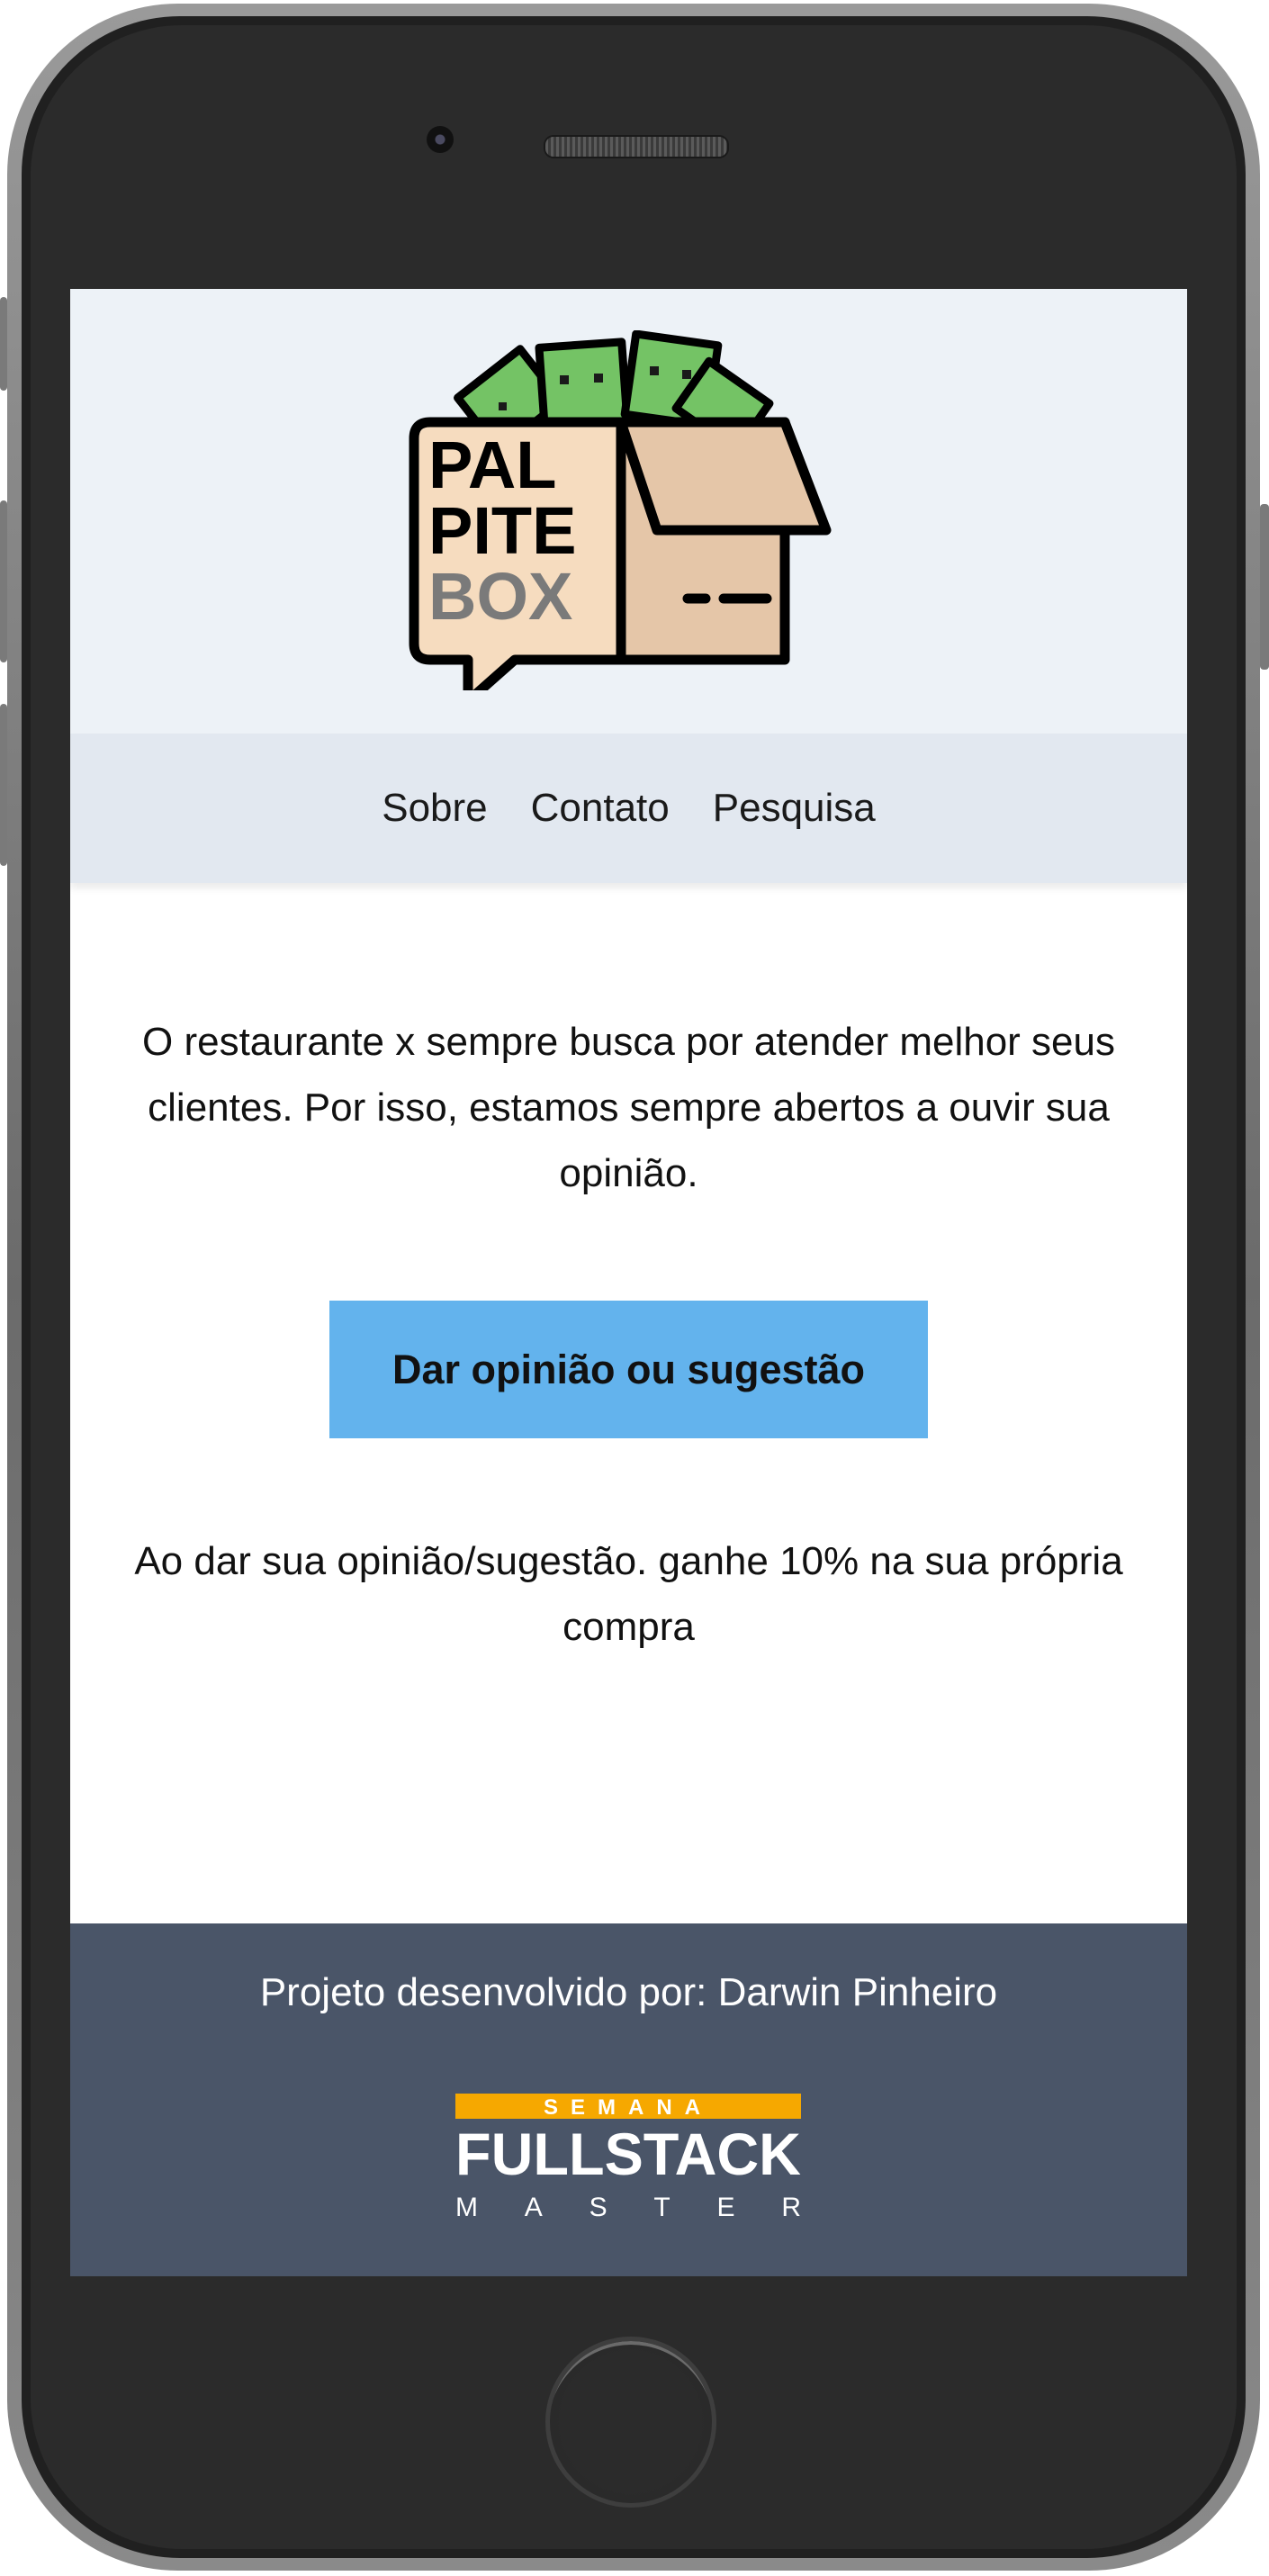  What do you see at coordinates (434, 808) in the screenshot?
I see `nav-link-sobre: Sobre` at bounding box center [434, 808].